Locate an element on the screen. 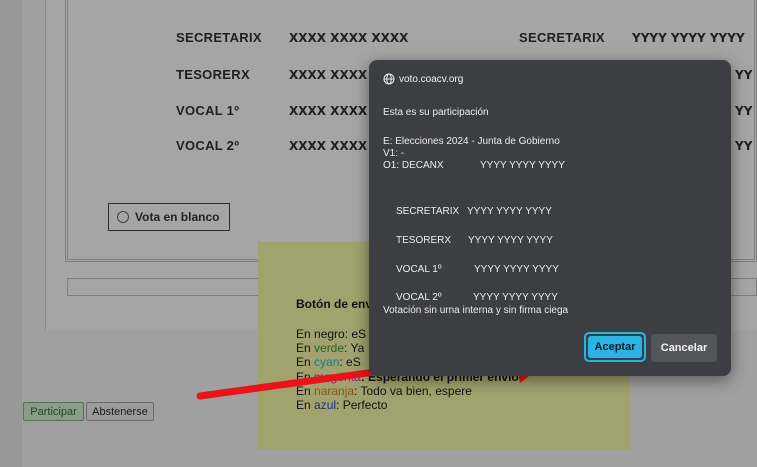 The height and width of the screenshot is (467, 757). dialog-value-vocal1: YYYY YYYY YYYY is located at coordinates (516, 269).